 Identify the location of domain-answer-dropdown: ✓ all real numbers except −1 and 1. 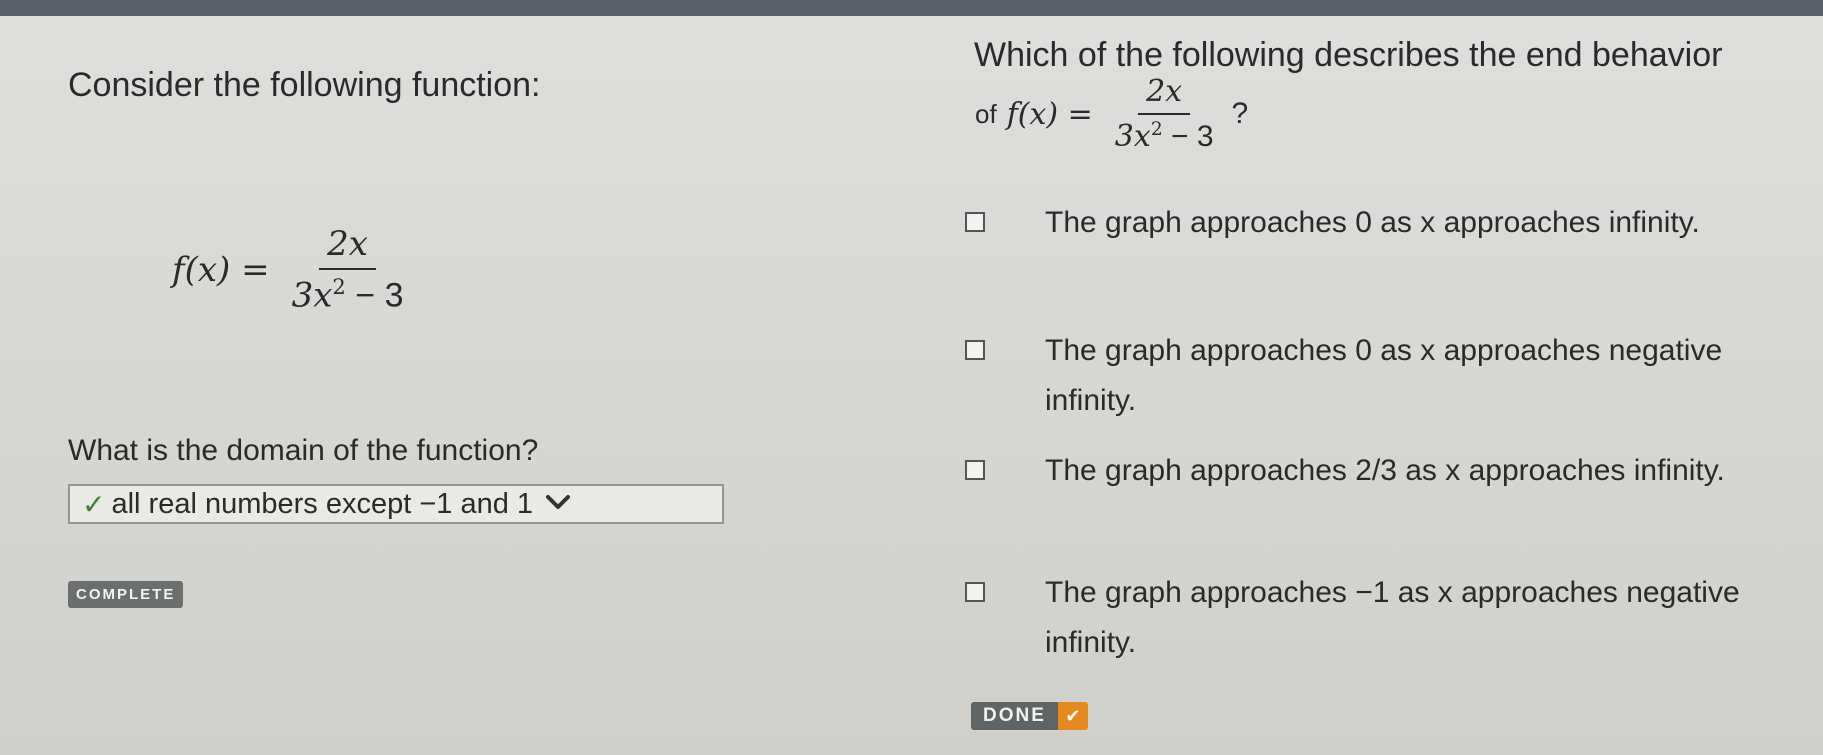
(396, 504).